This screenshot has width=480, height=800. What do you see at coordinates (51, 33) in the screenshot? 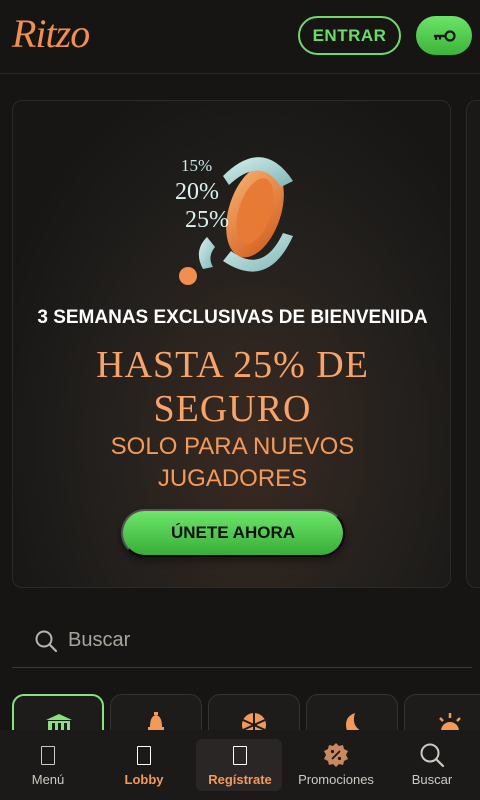
I see `logo: Ritzo` at bounding box center [51, 33].